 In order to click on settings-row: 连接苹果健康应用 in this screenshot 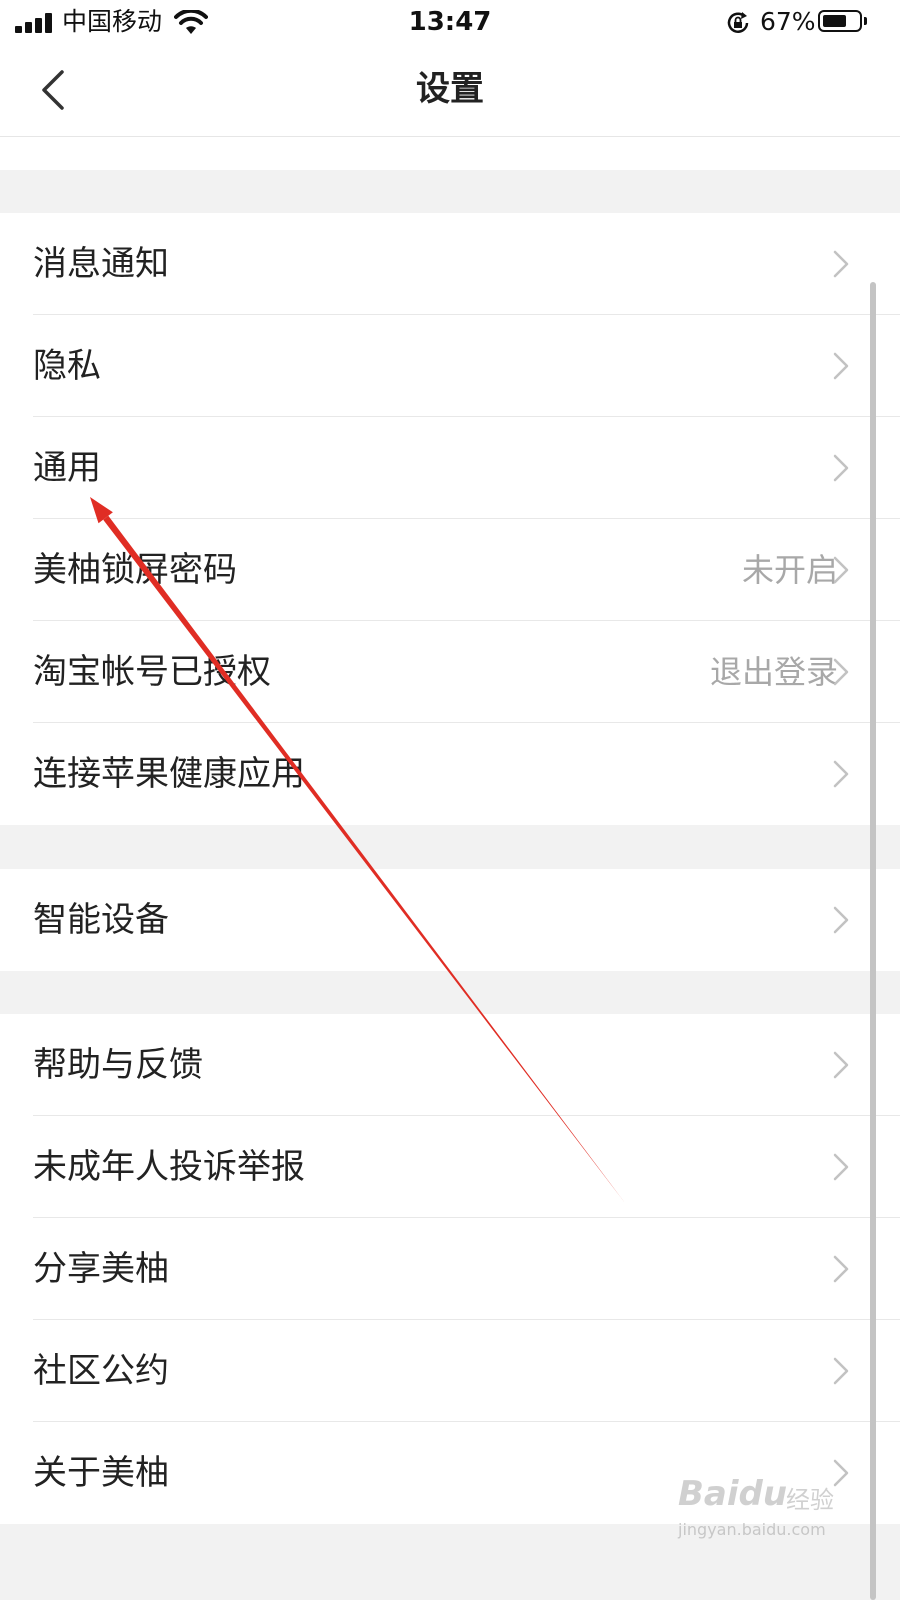, I will do `click(450, 774)`.